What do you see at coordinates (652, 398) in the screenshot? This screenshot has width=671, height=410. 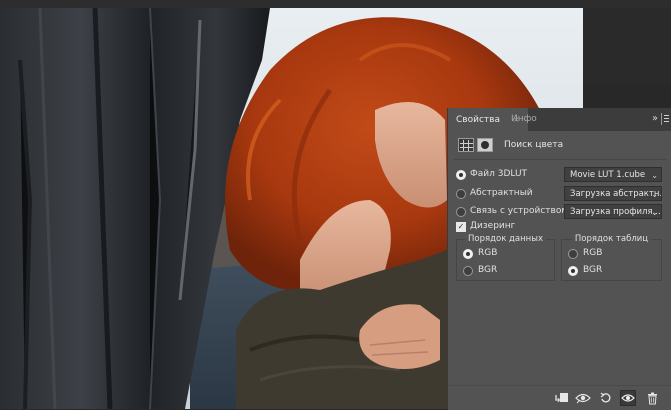 I see `trash-icon` at bounding box center [652, 398].